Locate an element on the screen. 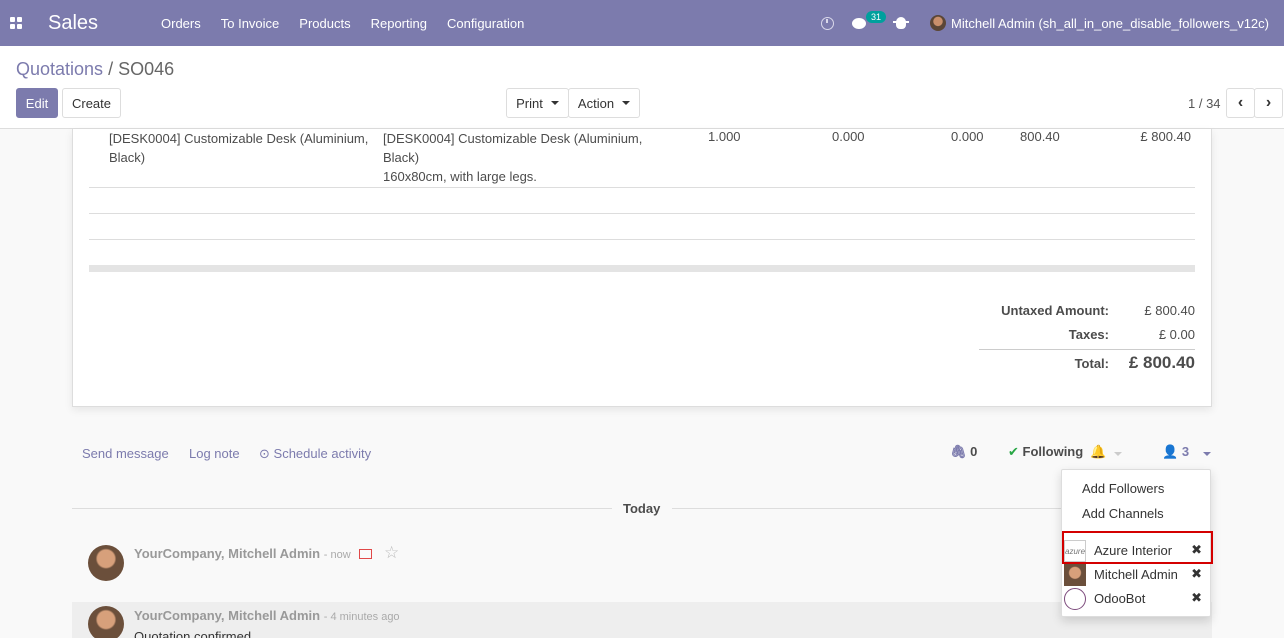 The height and width of the screenshot is (638, 1284). chevron-right-icon: › is located at coordinates (1268, 102).